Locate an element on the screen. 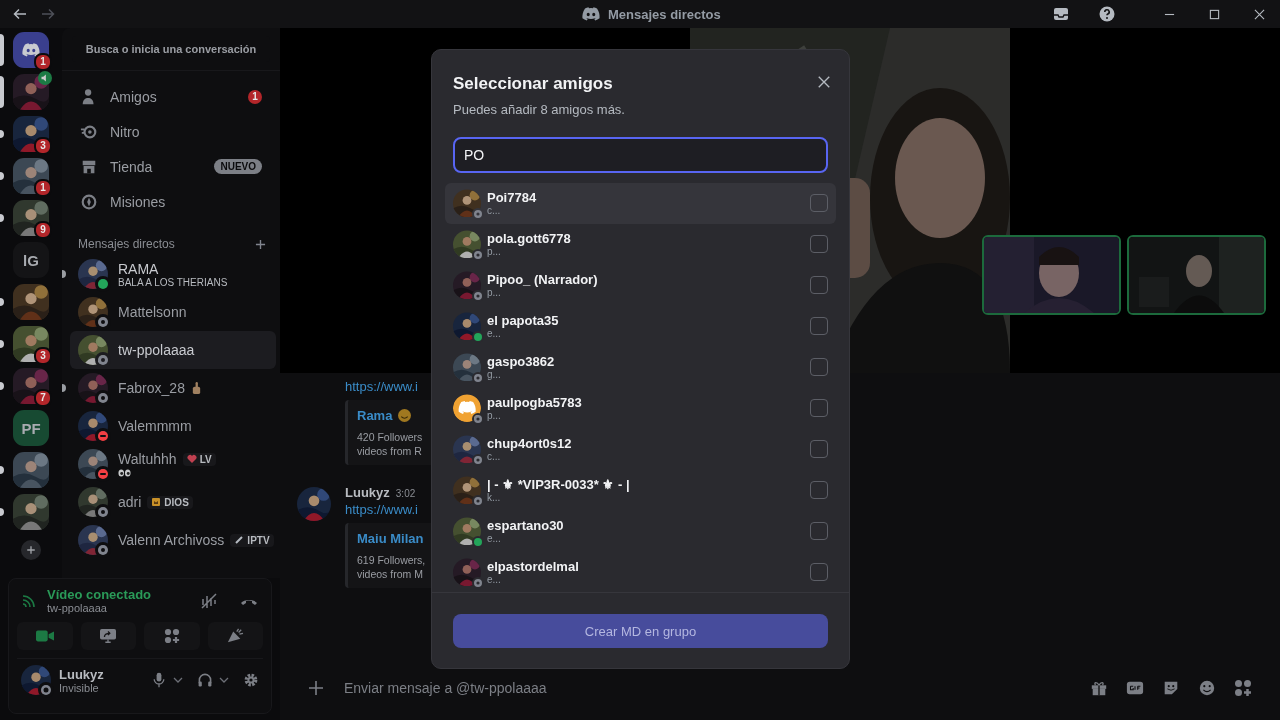 Image resolution: width=1280 pixels, height=720 pixels. gift-icon is located at coordinates (1099, 688).